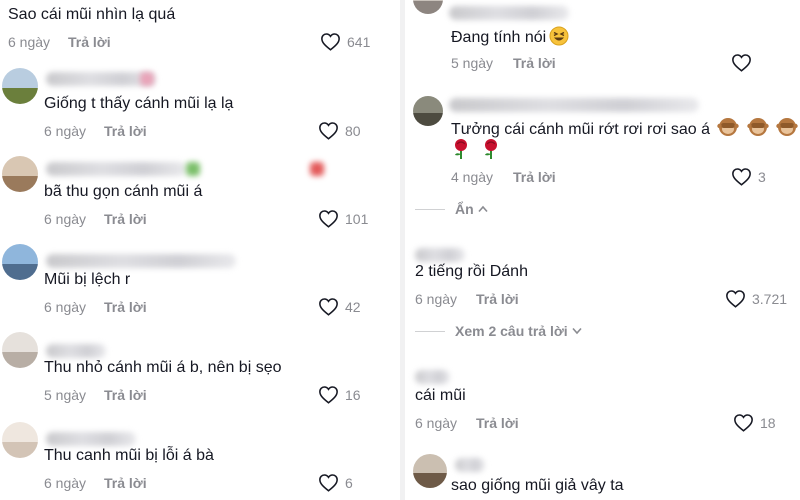  I want to click on comment-text: Đang tính nói, so click(510, 37).